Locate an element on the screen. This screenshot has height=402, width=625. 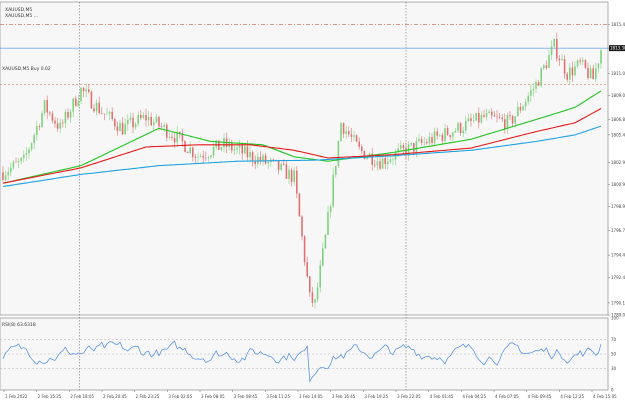
rsi-tick-label: 100 is located at coordinates (615, 318).